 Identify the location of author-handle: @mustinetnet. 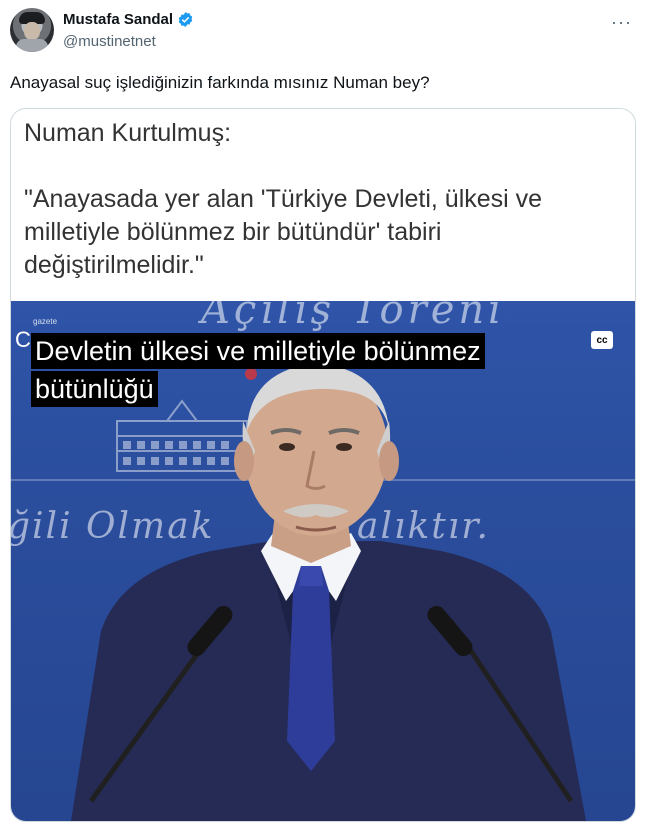
(109, 41).